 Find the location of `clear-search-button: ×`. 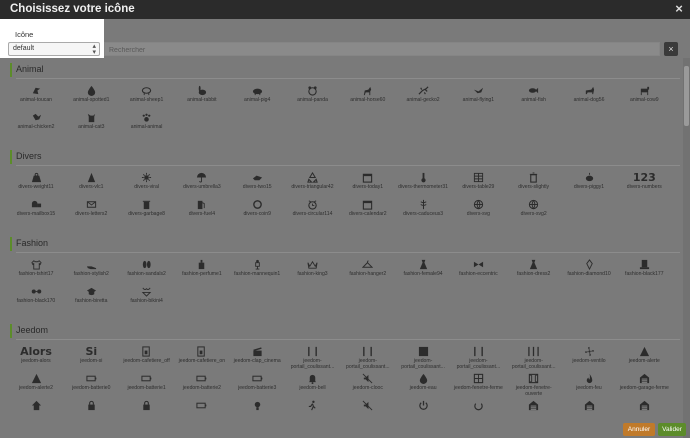

clear-search-button: × is located at coordinates (671, 49).